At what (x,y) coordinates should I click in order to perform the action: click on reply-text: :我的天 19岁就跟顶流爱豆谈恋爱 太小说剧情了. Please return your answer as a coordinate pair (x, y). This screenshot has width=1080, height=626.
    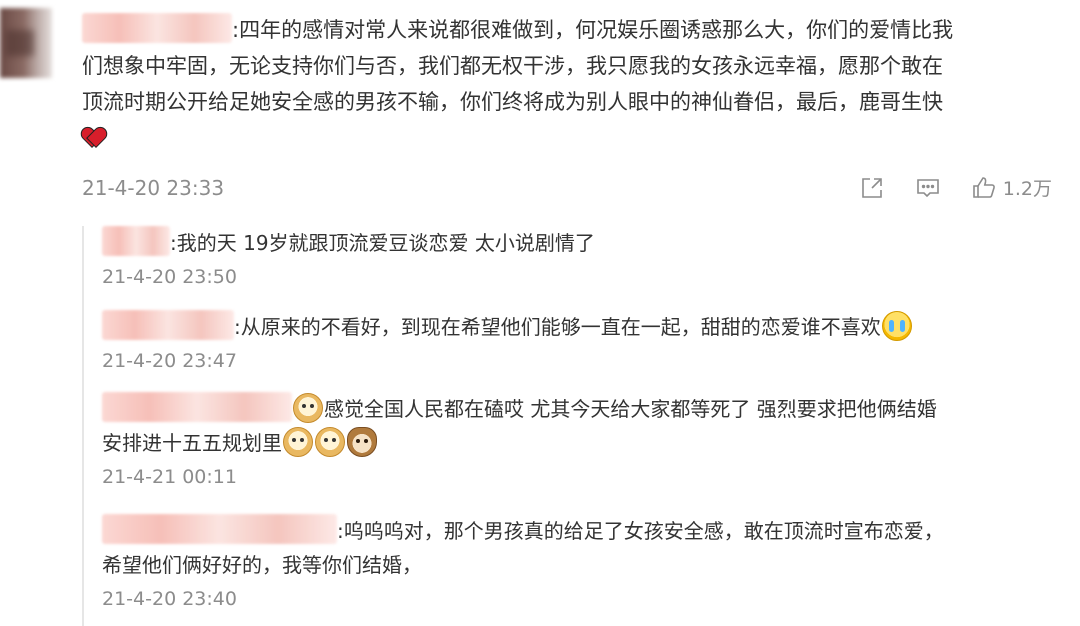
    Looking at the image, I should click on (382, 243).